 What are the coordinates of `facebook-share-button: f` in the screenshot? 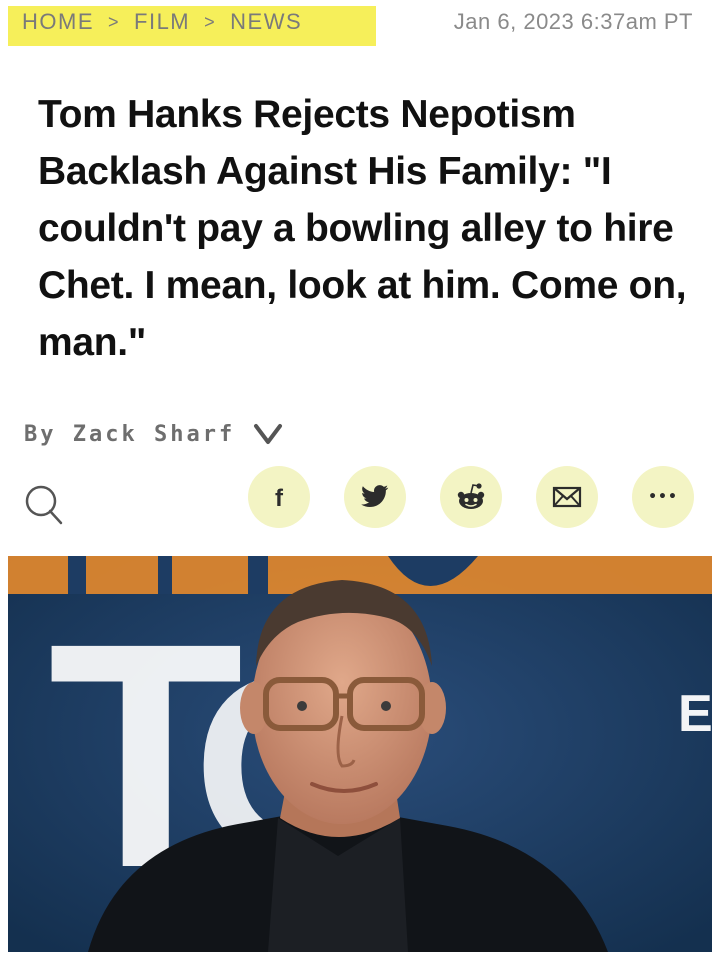 It's located at (279, 497).